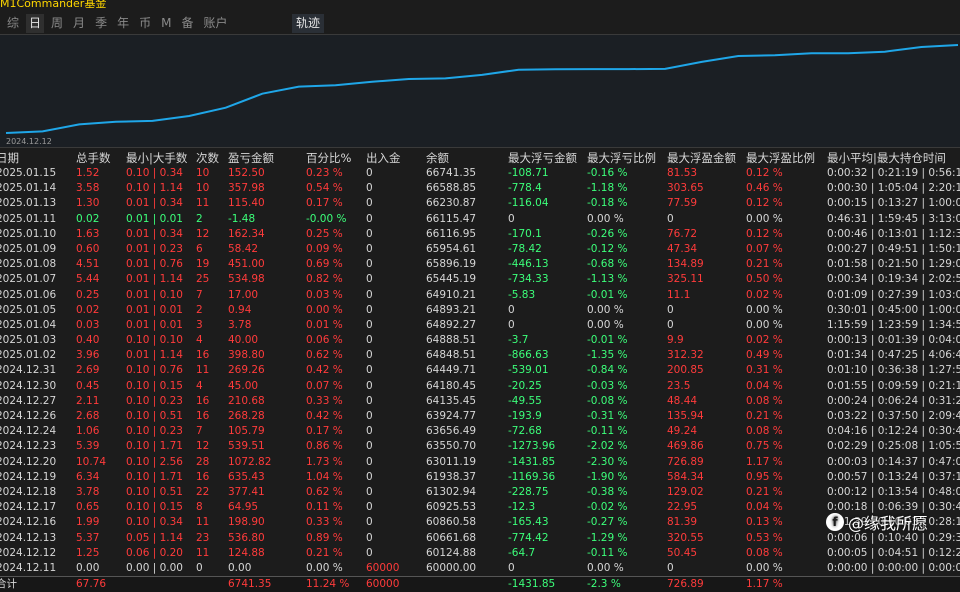  Describe the element at coordinates (528, 522) in the screenshot. I see `cell-fl: -165.43` at that location.